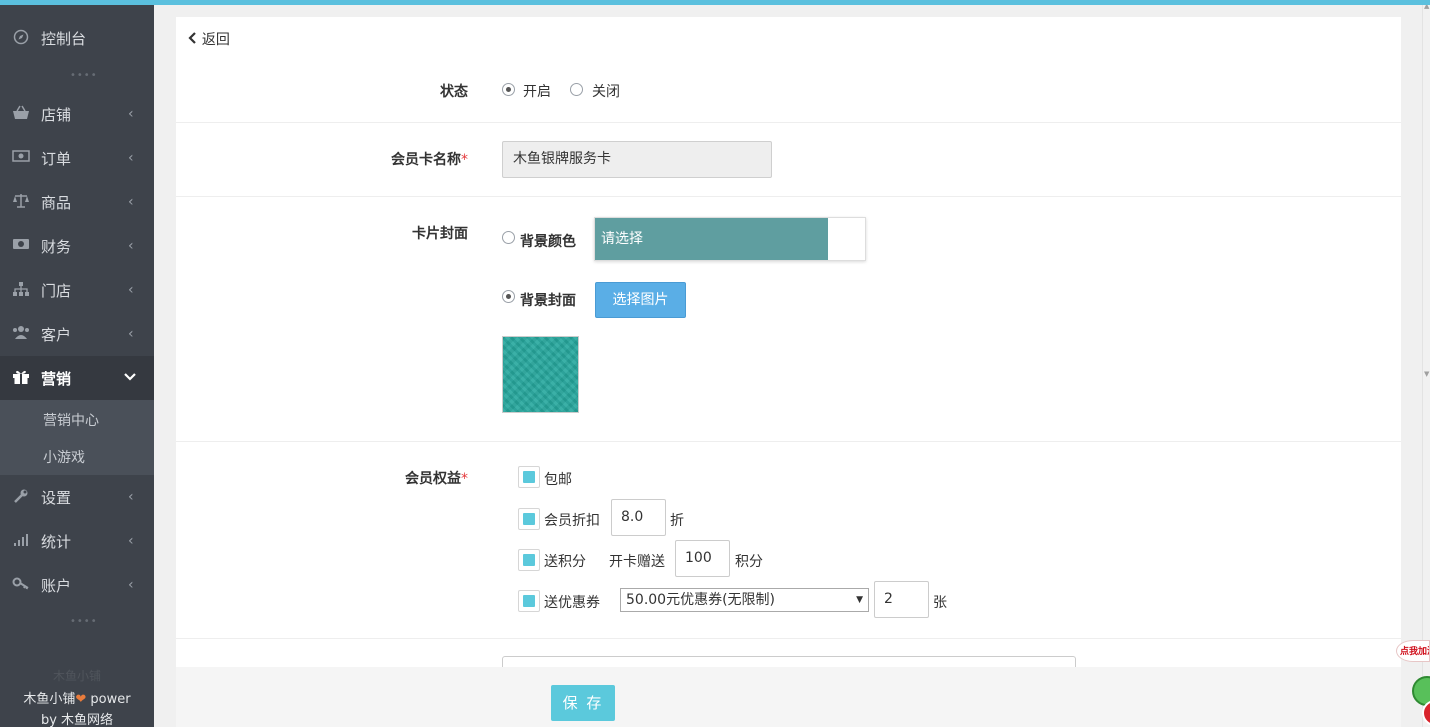  Describe the element at coordinates (508, 296) in the screenshot. I see `bg-image-radio` at that location.